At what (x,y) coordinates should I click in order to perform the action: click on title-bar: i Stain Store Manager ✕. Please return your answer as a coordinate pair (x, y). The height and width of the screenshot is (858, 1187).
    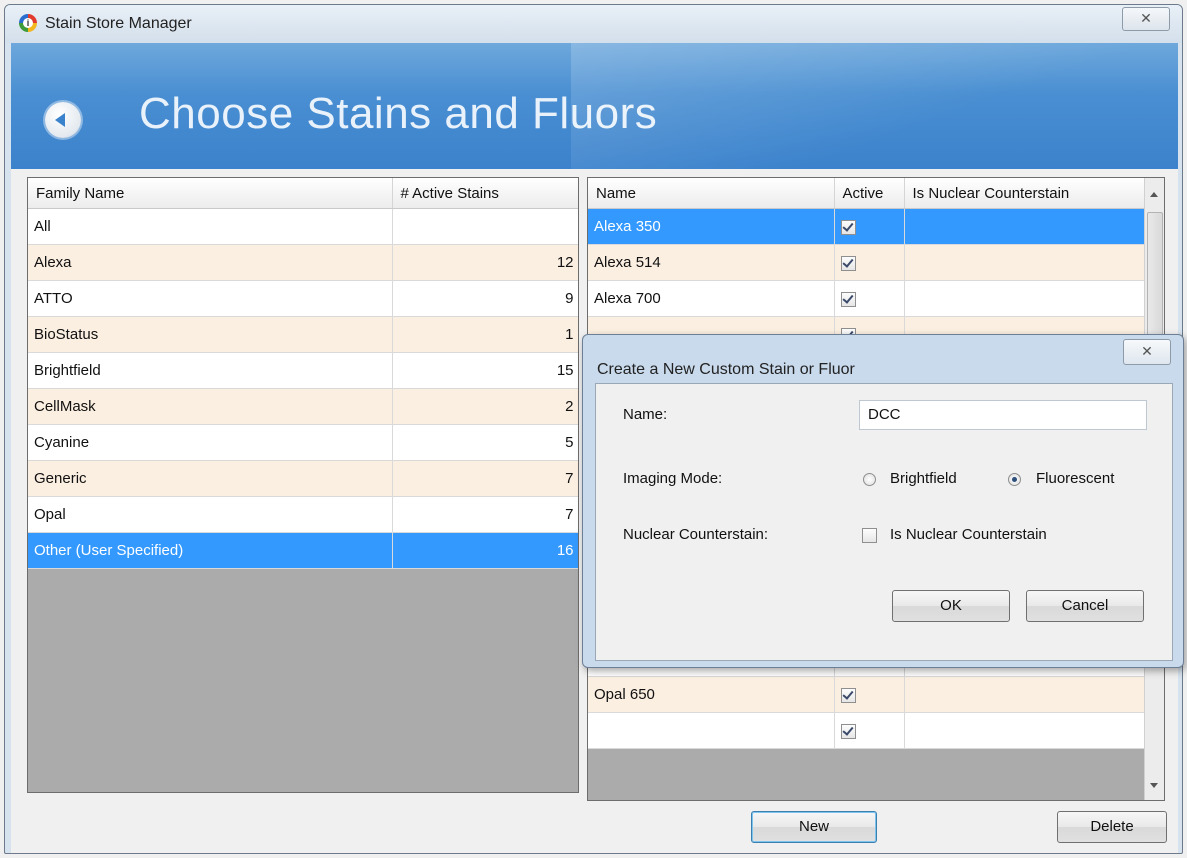
    Looking at the image, I should click on (593, 24).